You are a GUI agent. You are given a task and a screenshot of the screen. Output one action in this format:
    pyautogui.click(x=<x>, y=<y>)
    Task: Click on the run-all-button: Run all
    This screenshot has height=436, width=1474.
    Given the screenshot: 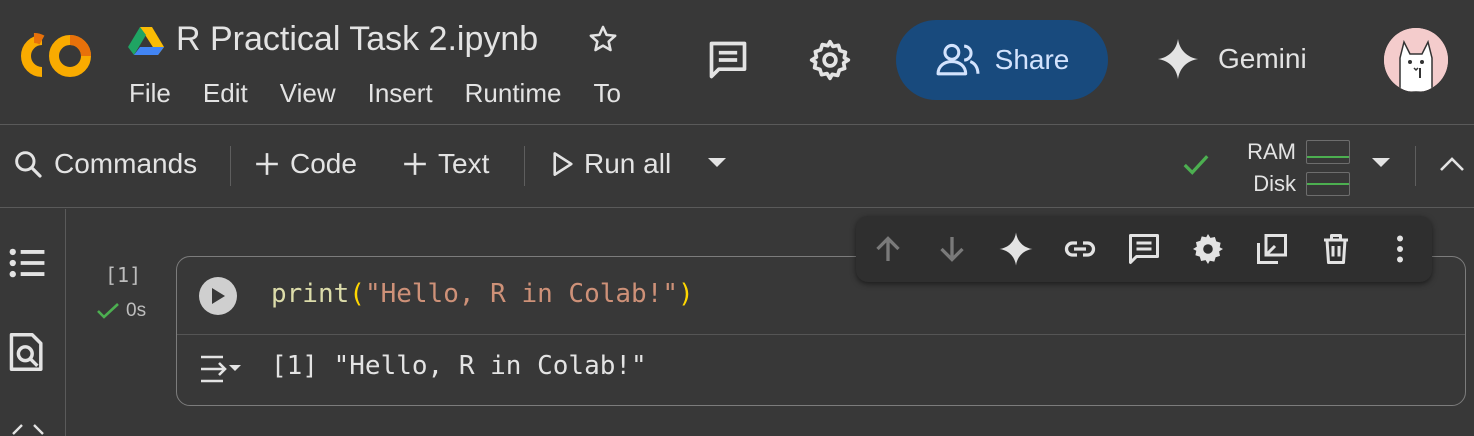 What is the action you would take?
    pyautogui.click(x=611, y=164)
    